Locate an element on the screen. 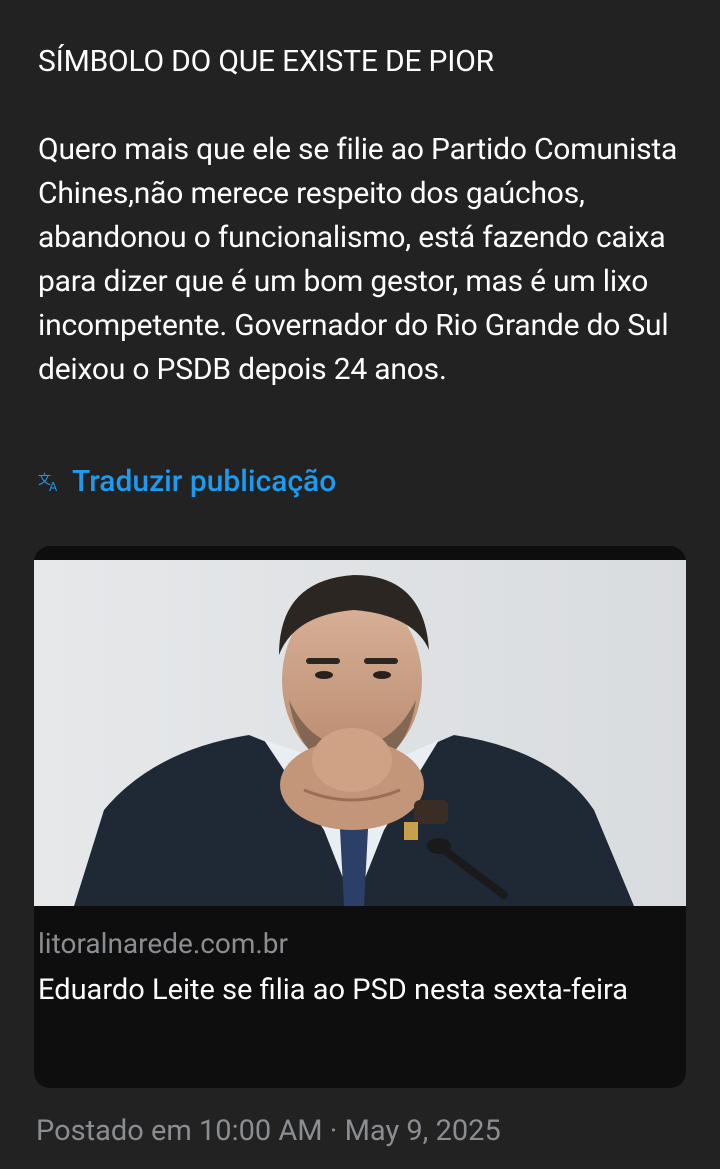 This screenshot has width=720, height=1169. link-preview-domain: litoralnarede.com.br is located at coordinates (163, 943).